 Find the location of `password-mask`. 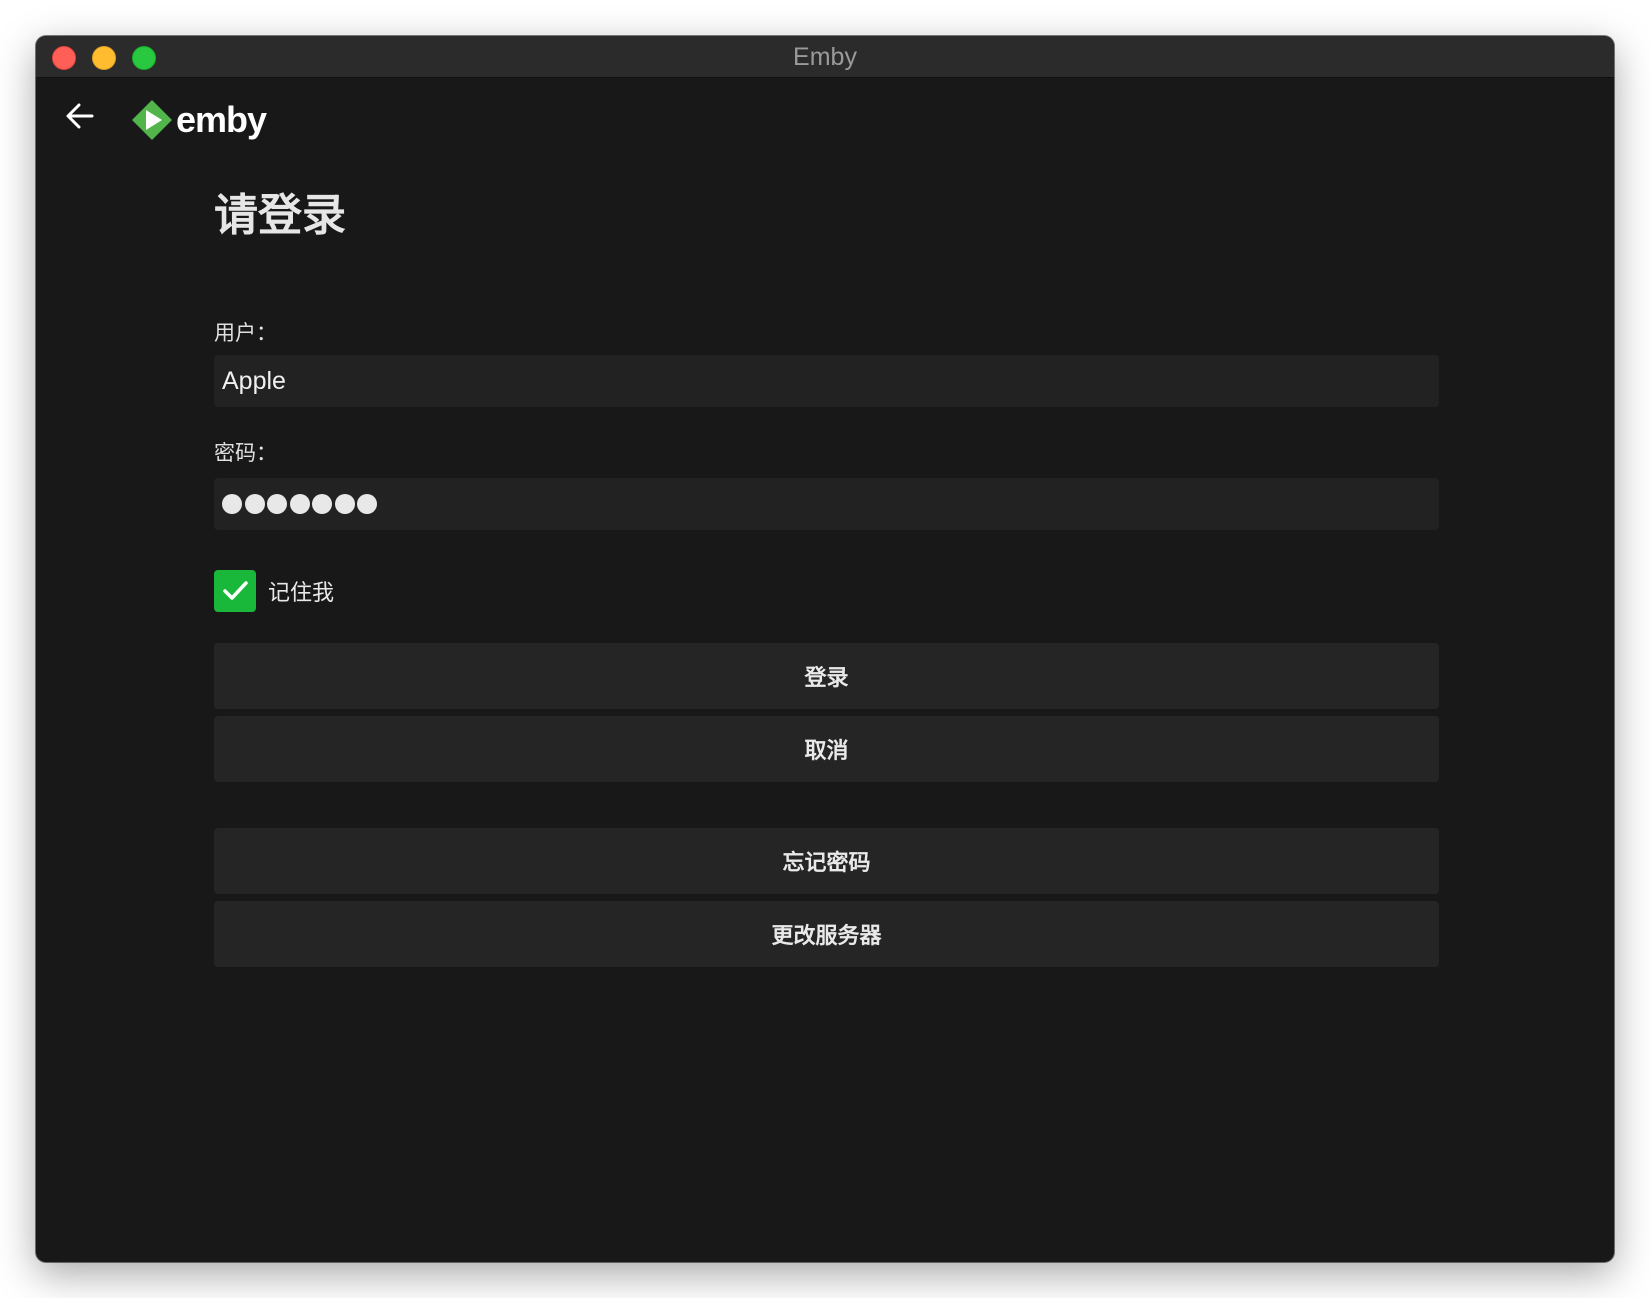

password-mask is located at coordinates (299, 504).